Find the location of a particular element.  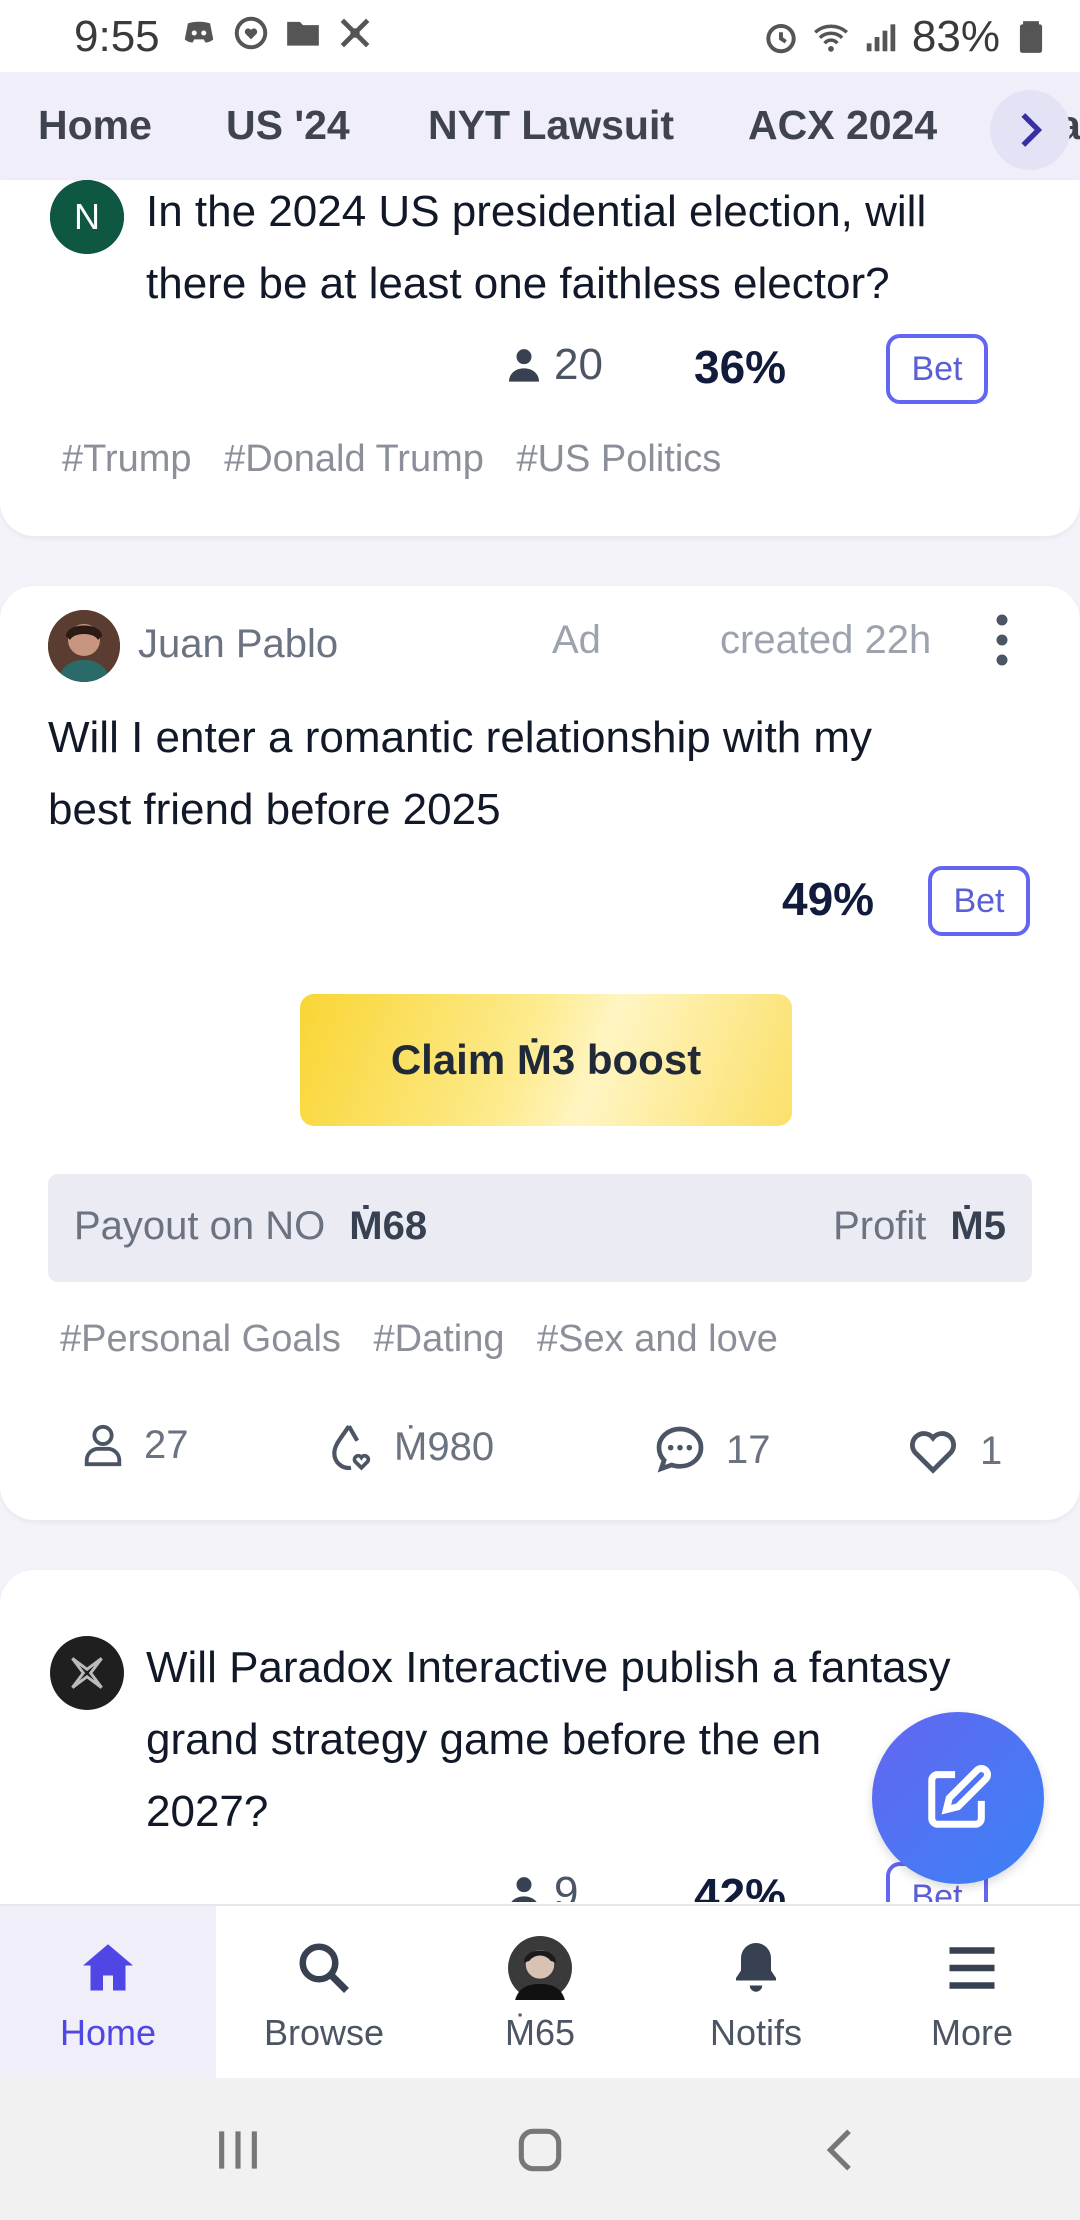

battery-icon is located at coordinates (1031, 37).